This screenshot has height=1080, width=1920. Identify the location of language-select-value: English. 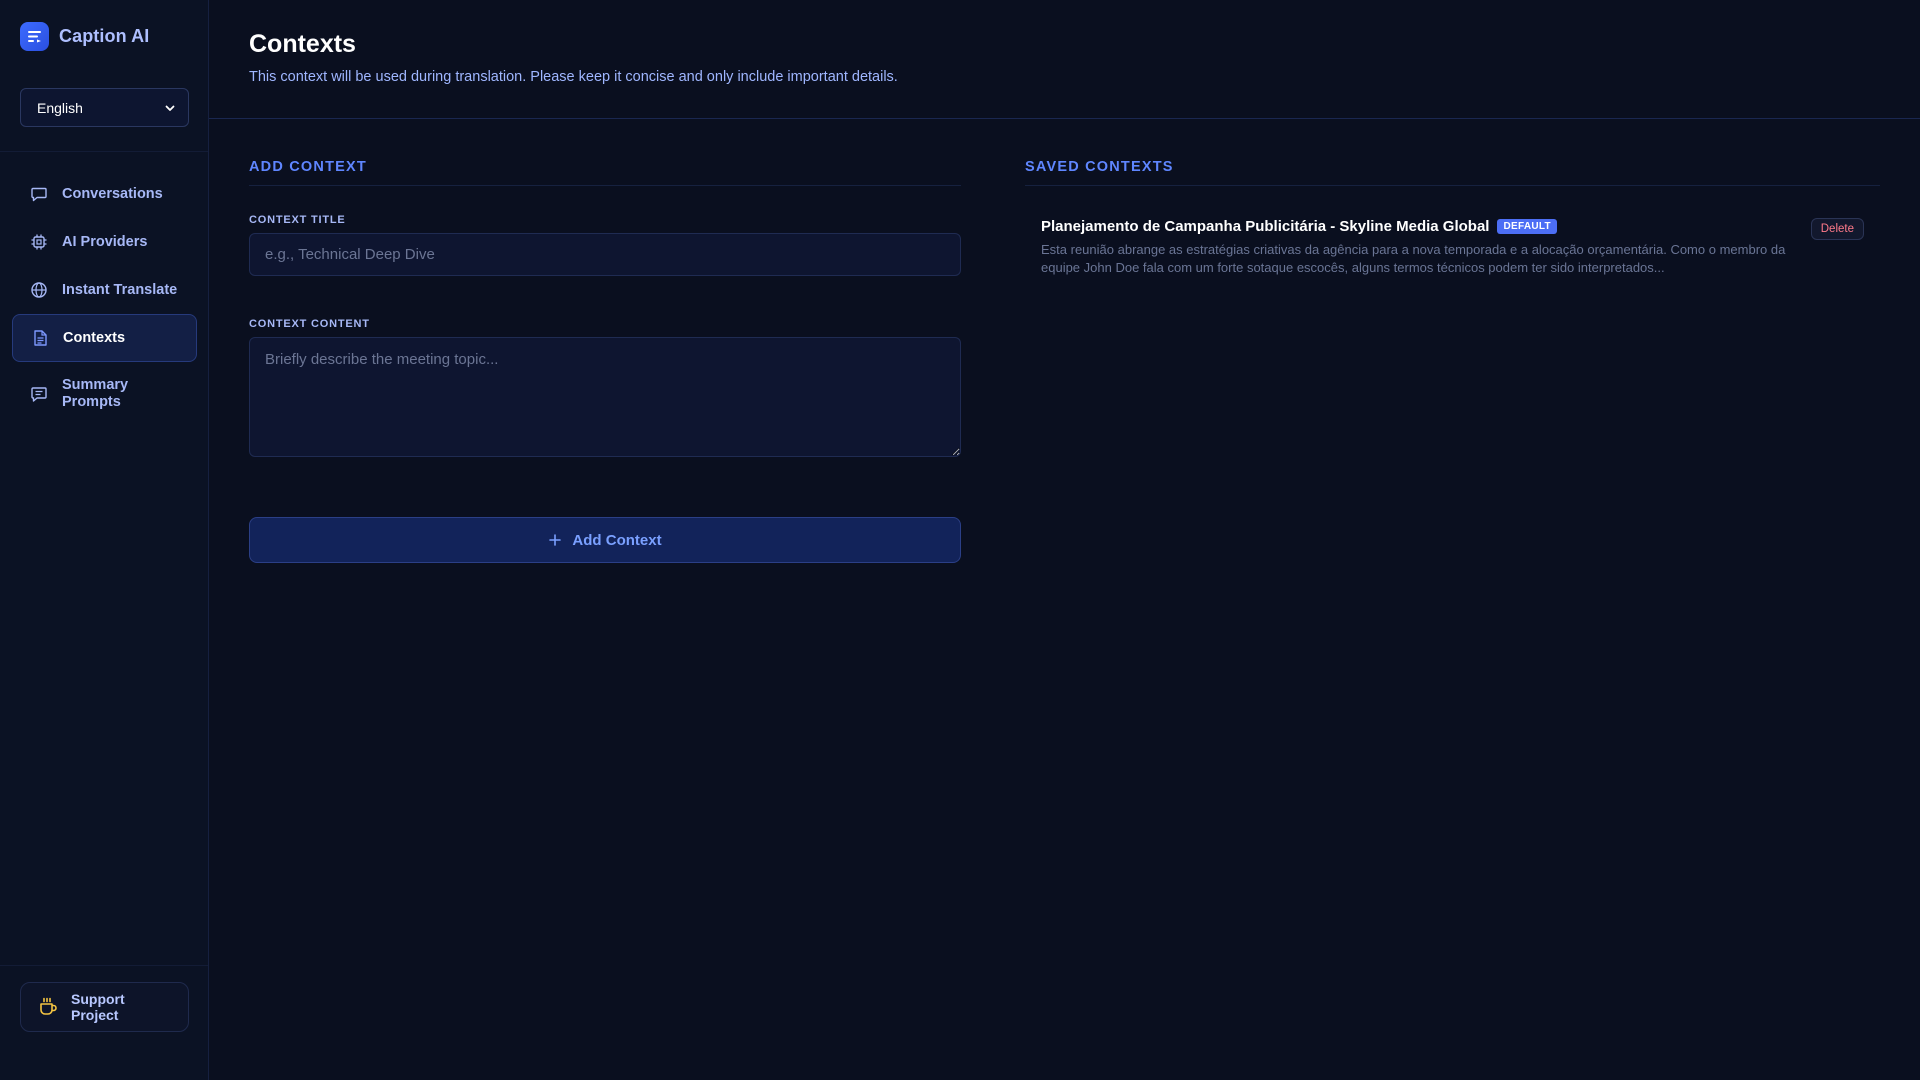
(60, 107).